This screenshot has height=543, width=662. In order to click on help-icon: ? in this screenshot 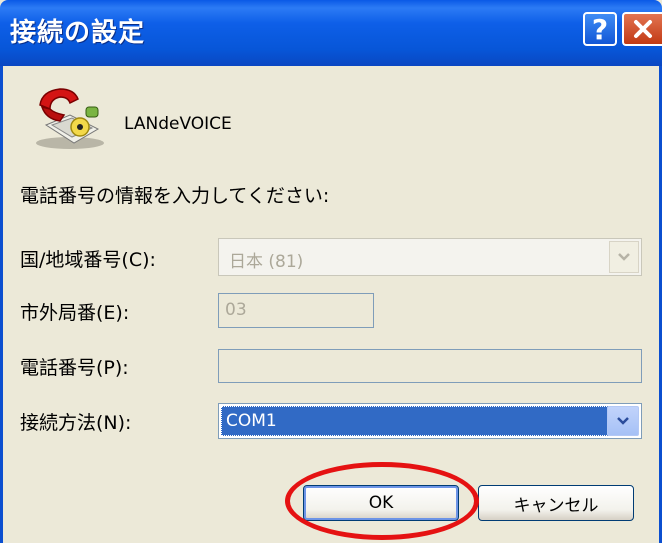, I will do `click(600, 29)`.